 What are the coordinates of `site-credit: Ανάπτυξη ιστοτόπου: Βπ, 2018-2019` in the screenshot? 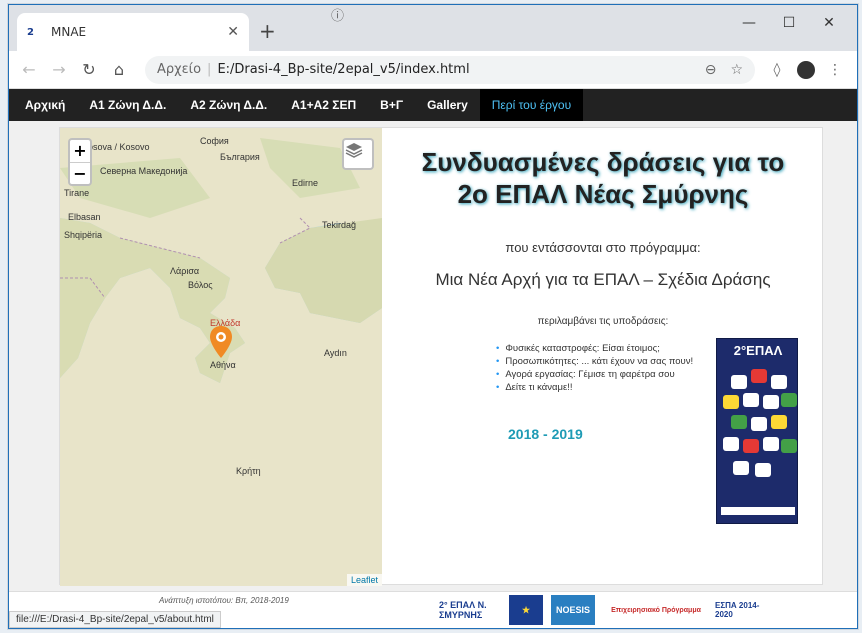 It's located at (224, 600).